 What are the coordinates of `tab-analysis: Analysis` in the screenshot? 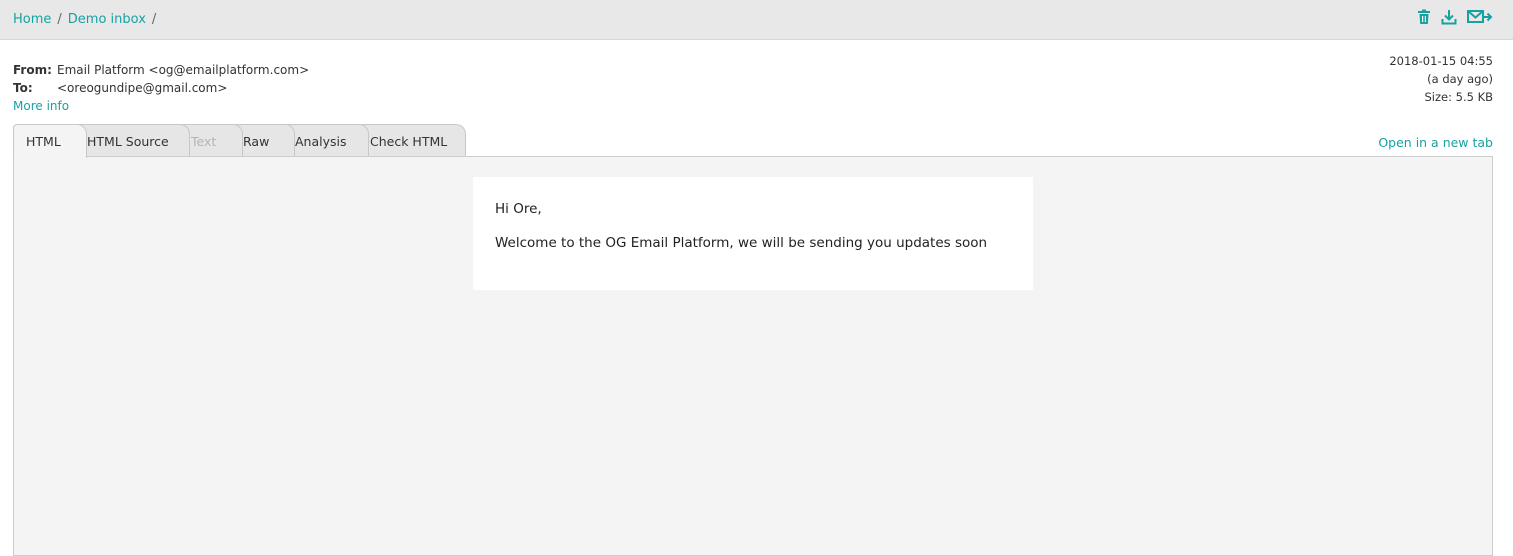 It's located at (325, 140).